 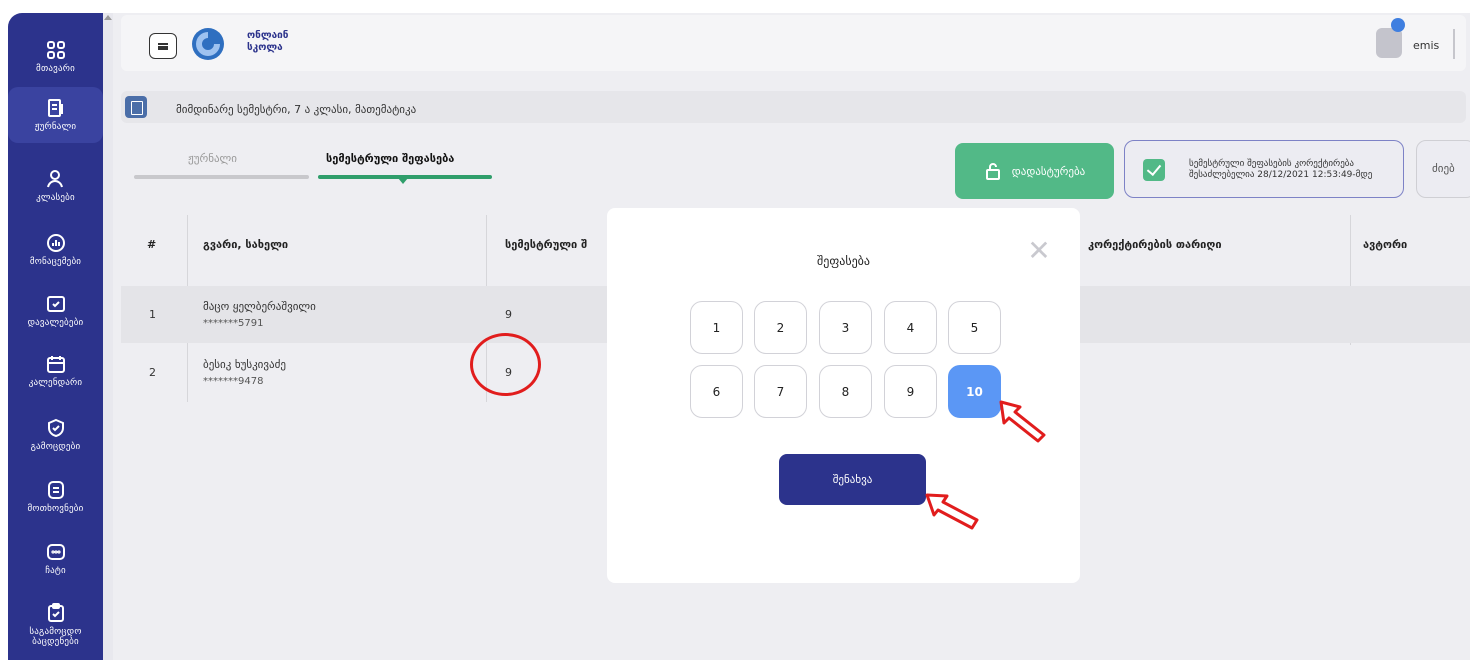 What do you see at coordinates (716, 391) in the screenshot?
I see `grade-option: 6` at bounding box center [716, 391].